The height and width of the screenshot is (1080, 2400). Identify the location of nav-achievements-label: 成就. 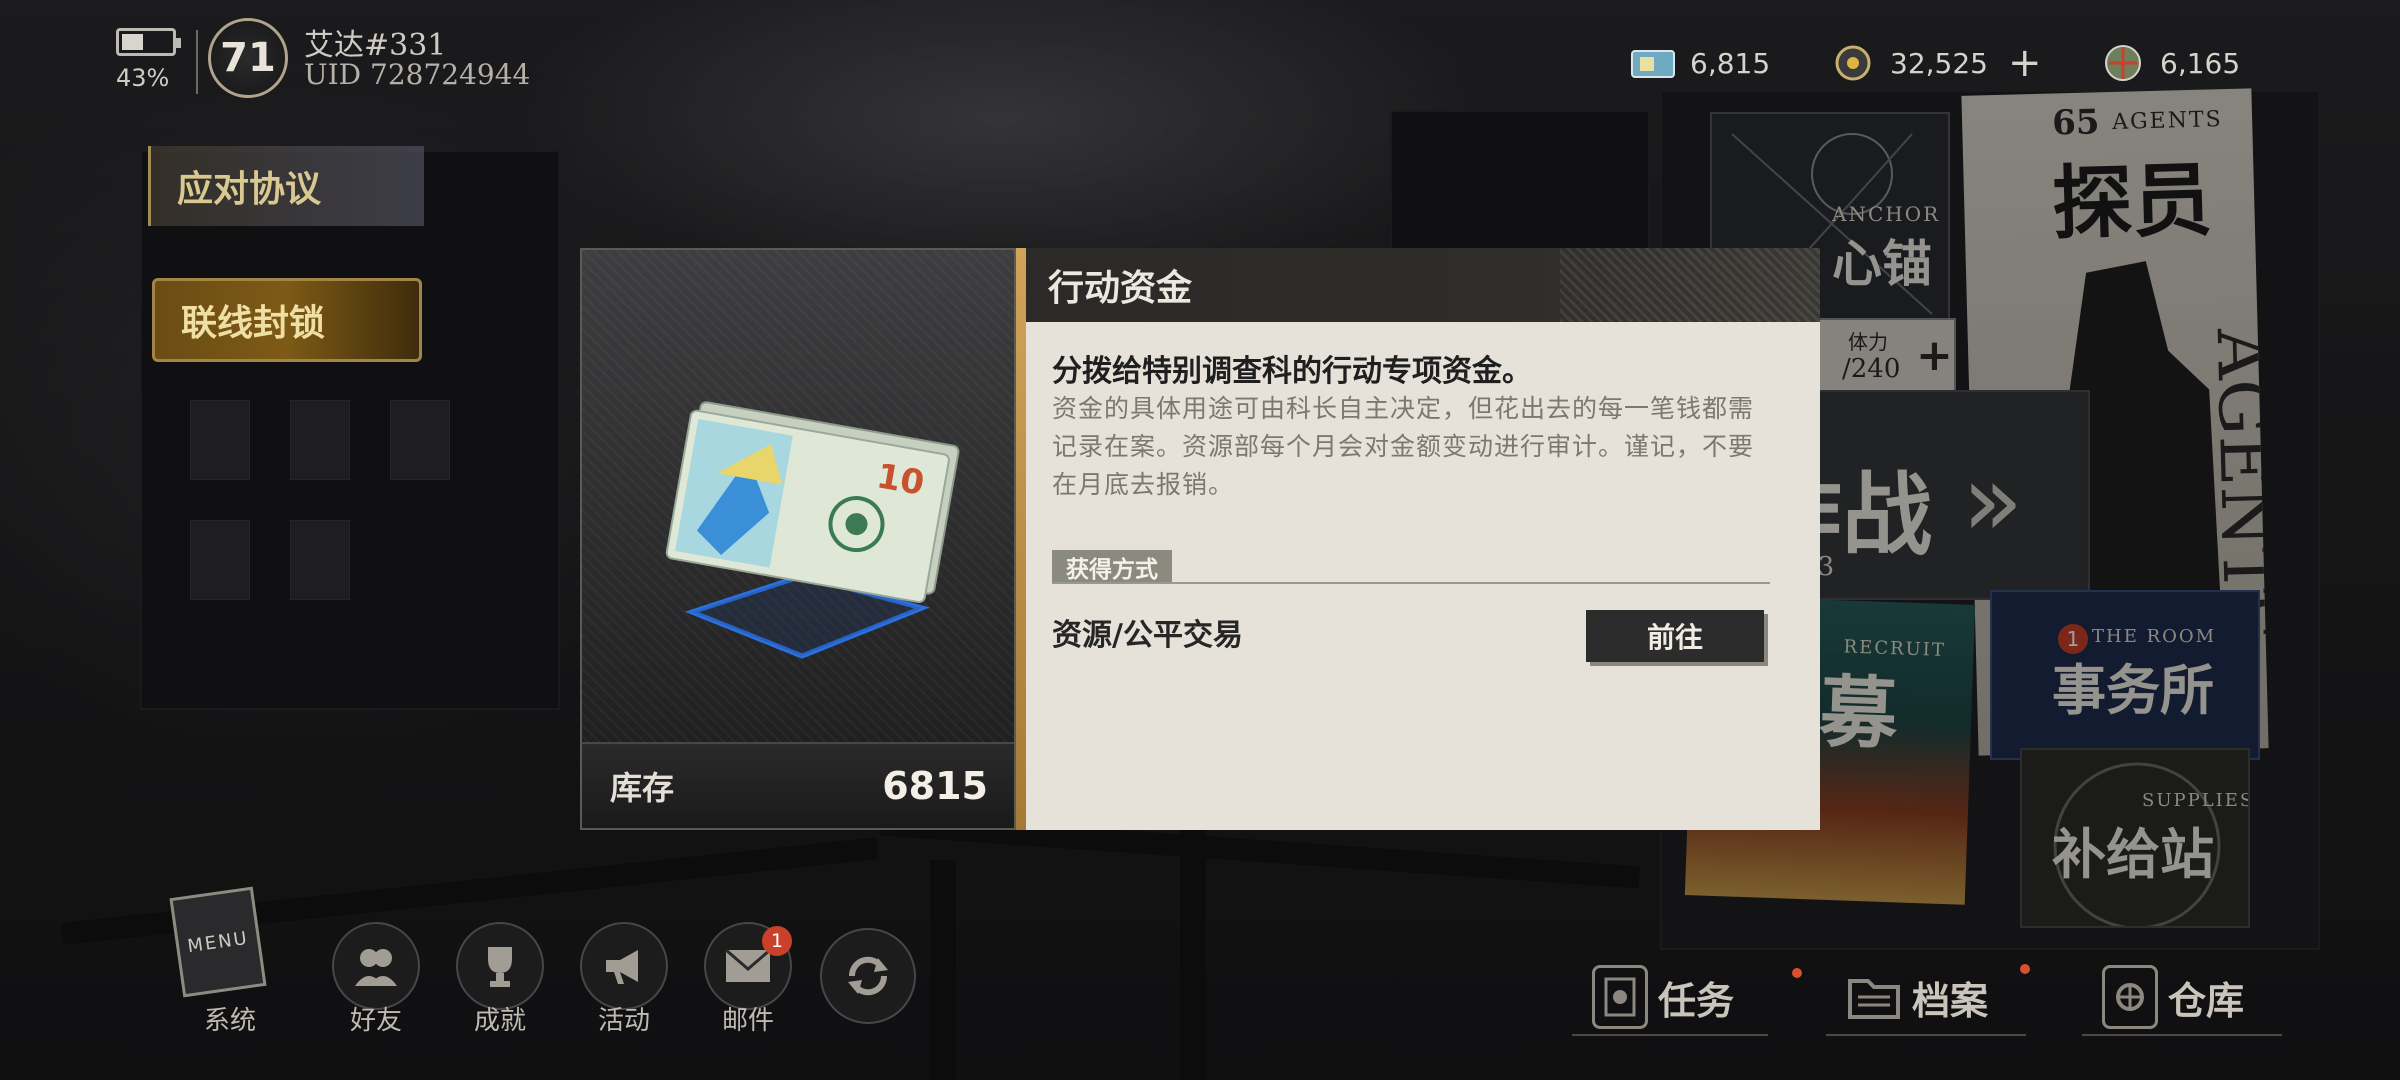
(499, 1021).